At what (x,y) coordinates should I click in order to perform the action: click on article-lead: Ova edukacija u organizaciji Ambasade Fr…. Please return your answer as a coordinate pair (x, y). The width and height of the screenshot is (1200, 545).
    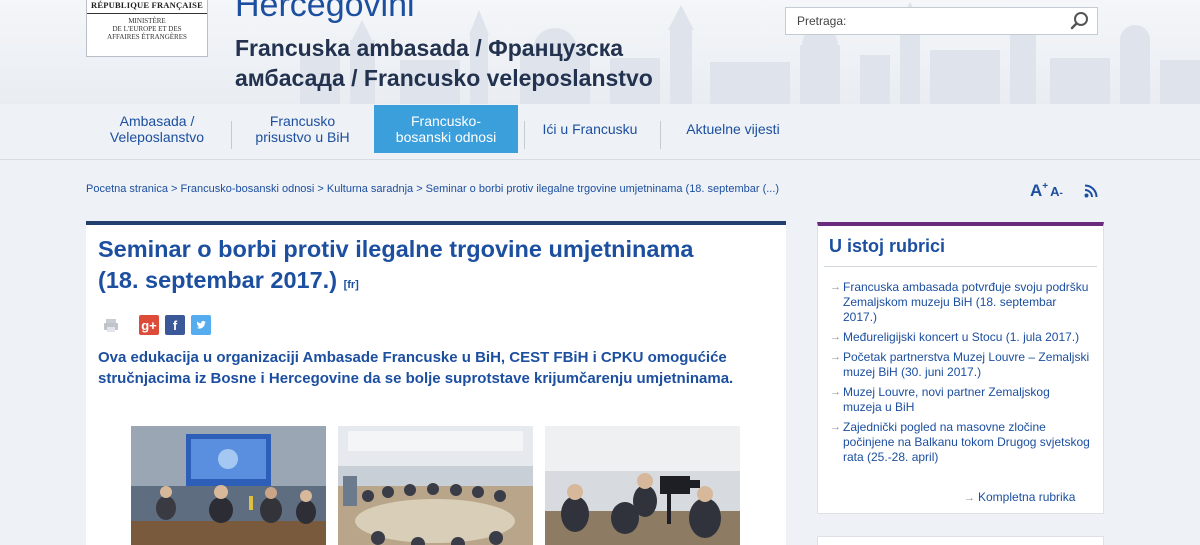
    Looking at the image, I should click on (416, 368).